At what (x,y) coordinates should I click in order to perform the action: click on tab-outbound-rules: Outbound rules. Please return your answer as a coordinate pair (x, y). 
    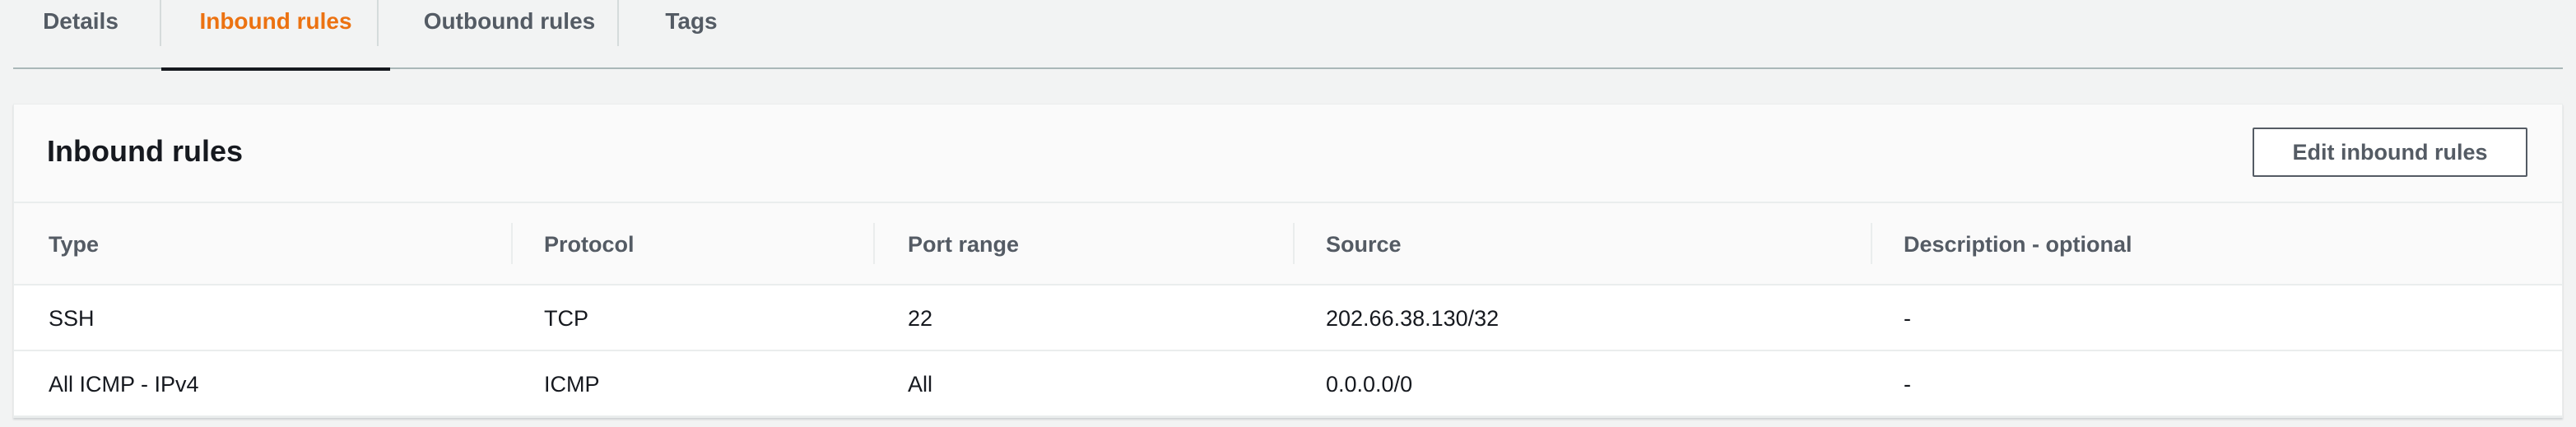
    Looking at the image, I should click on (509, 35).